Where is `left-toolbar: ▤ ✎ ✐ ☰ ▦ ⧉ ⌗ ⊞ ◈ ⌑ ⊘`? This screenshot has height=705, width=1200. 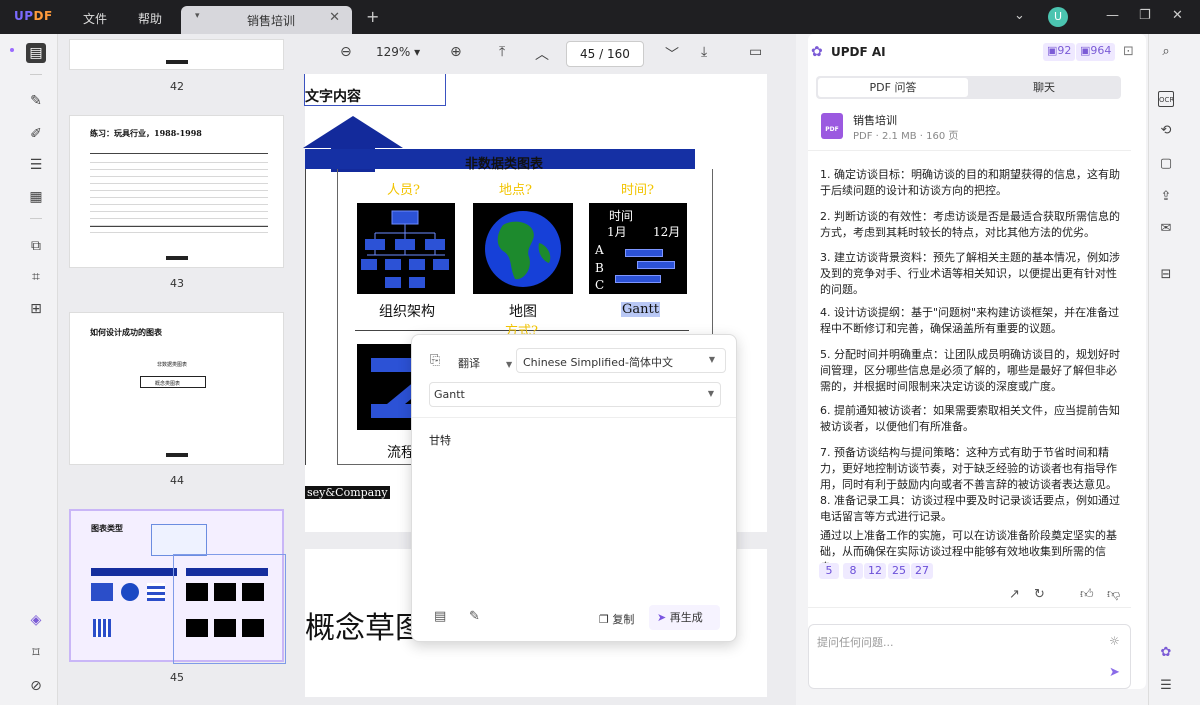
left-toolbar: ▤ ✎ ✐ ☰ ▦ ⧉ ⌗ ⊞ ◈ ⌑ ⊘ is located at coordinates (29, 369).